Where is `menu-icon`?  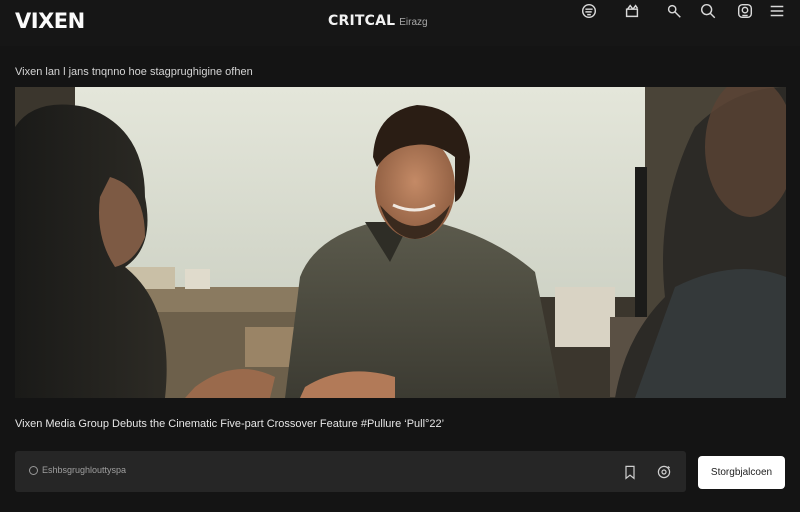
menu-icon is located at coordinates (777, 11).